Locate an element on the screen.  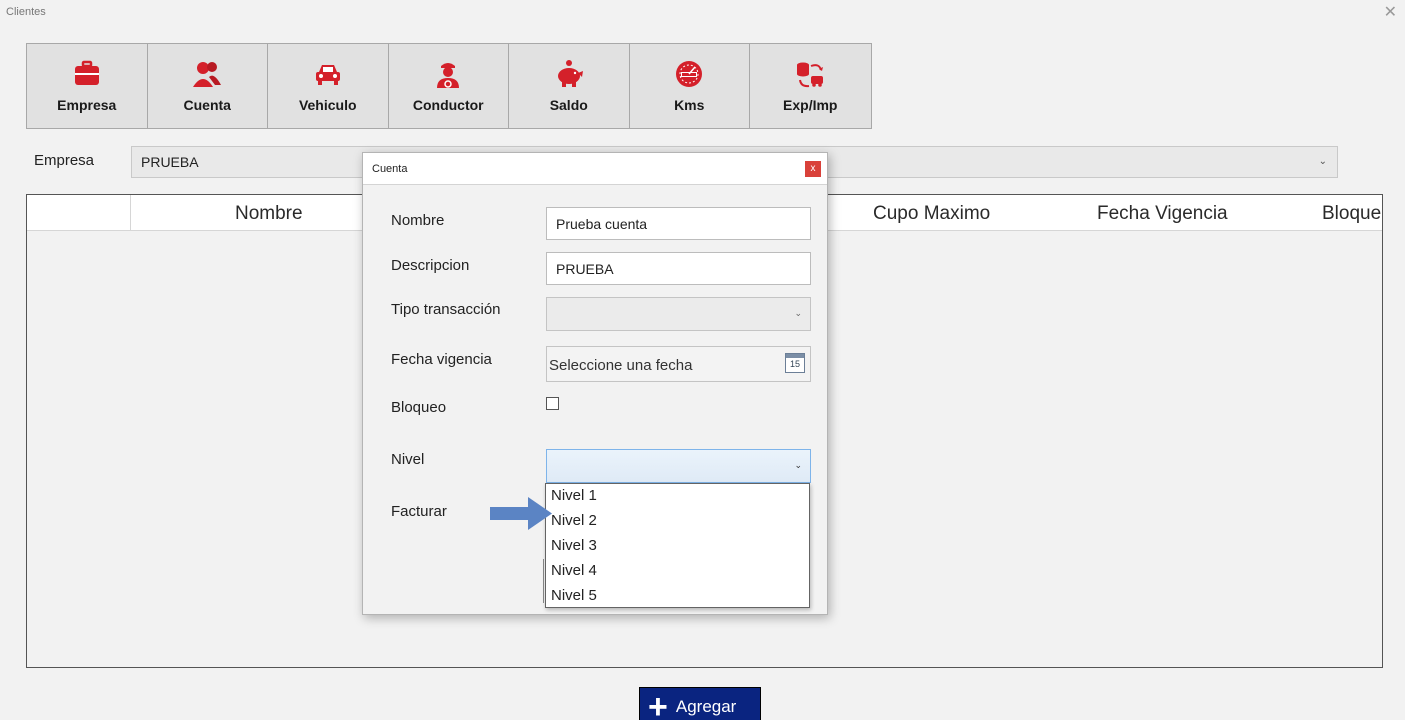
column-header-cupo-maximo: Cupo Maximo is located at coordinates (931, 214).